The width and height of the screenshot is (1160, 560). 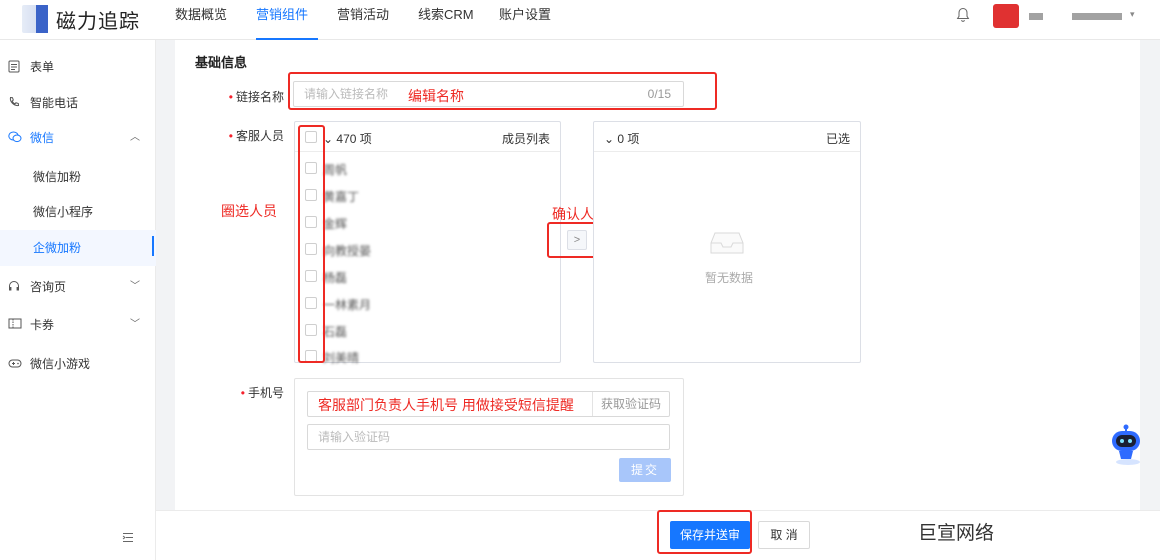 What do you see at coordinates (525, 139) in the screenshot?
I see `source-title: 成员列表` at bounding box center [525, 139].